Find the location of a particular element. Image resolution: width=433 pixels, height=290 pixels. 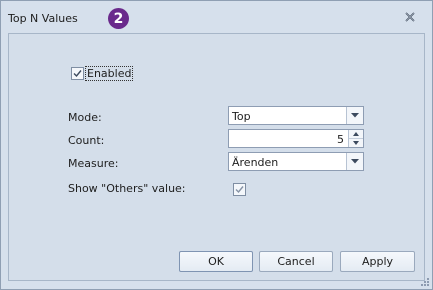

resize-grip-icon is located at coordinates (425, 282).